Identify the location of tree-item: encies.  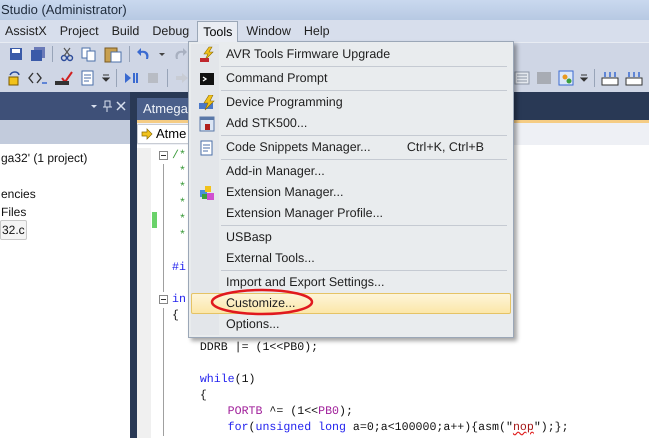
(18, 194).